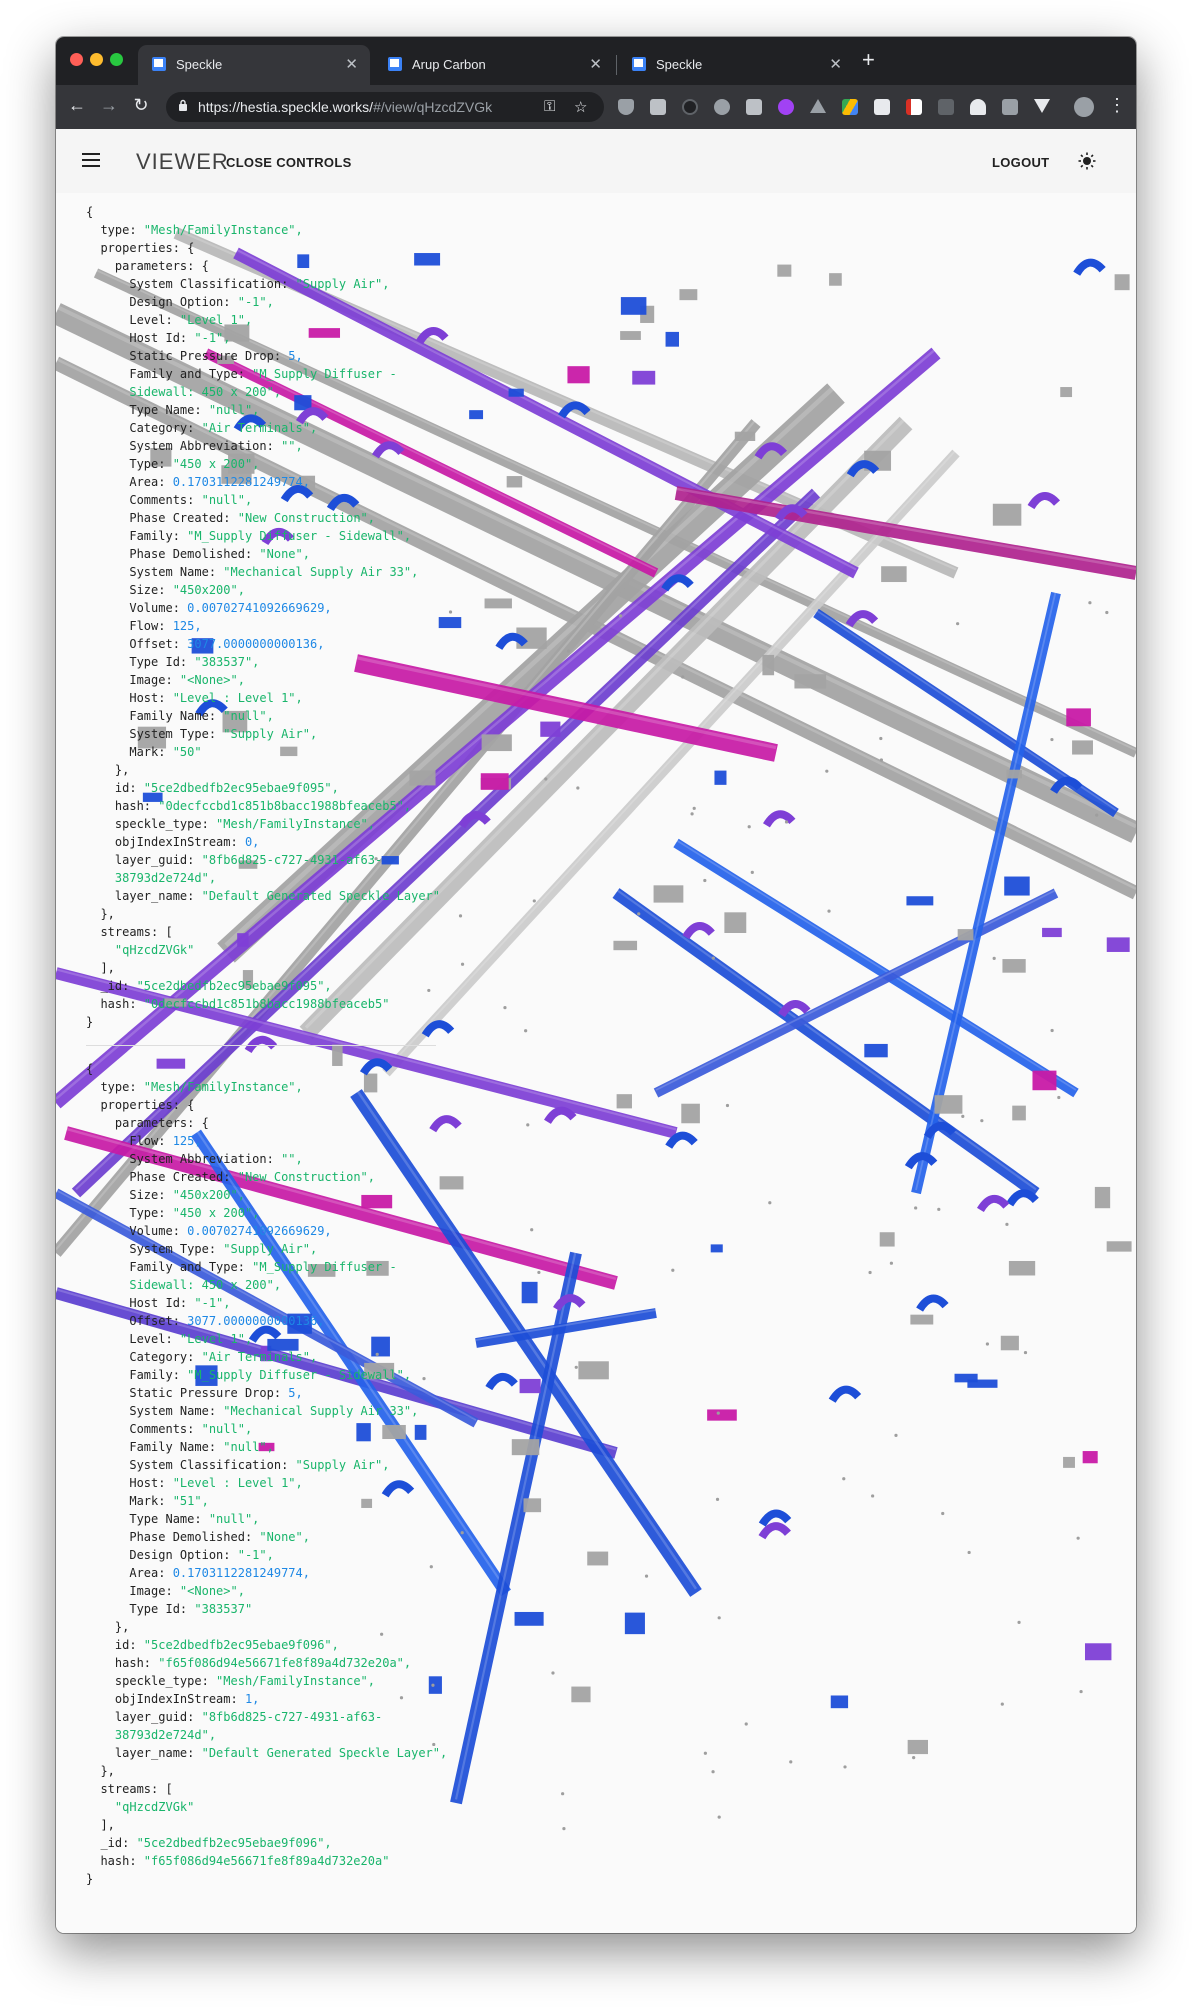  Describe the element at coordinates (292, 1159) in the screenshot. I see `json-string-value: "",` at that location.